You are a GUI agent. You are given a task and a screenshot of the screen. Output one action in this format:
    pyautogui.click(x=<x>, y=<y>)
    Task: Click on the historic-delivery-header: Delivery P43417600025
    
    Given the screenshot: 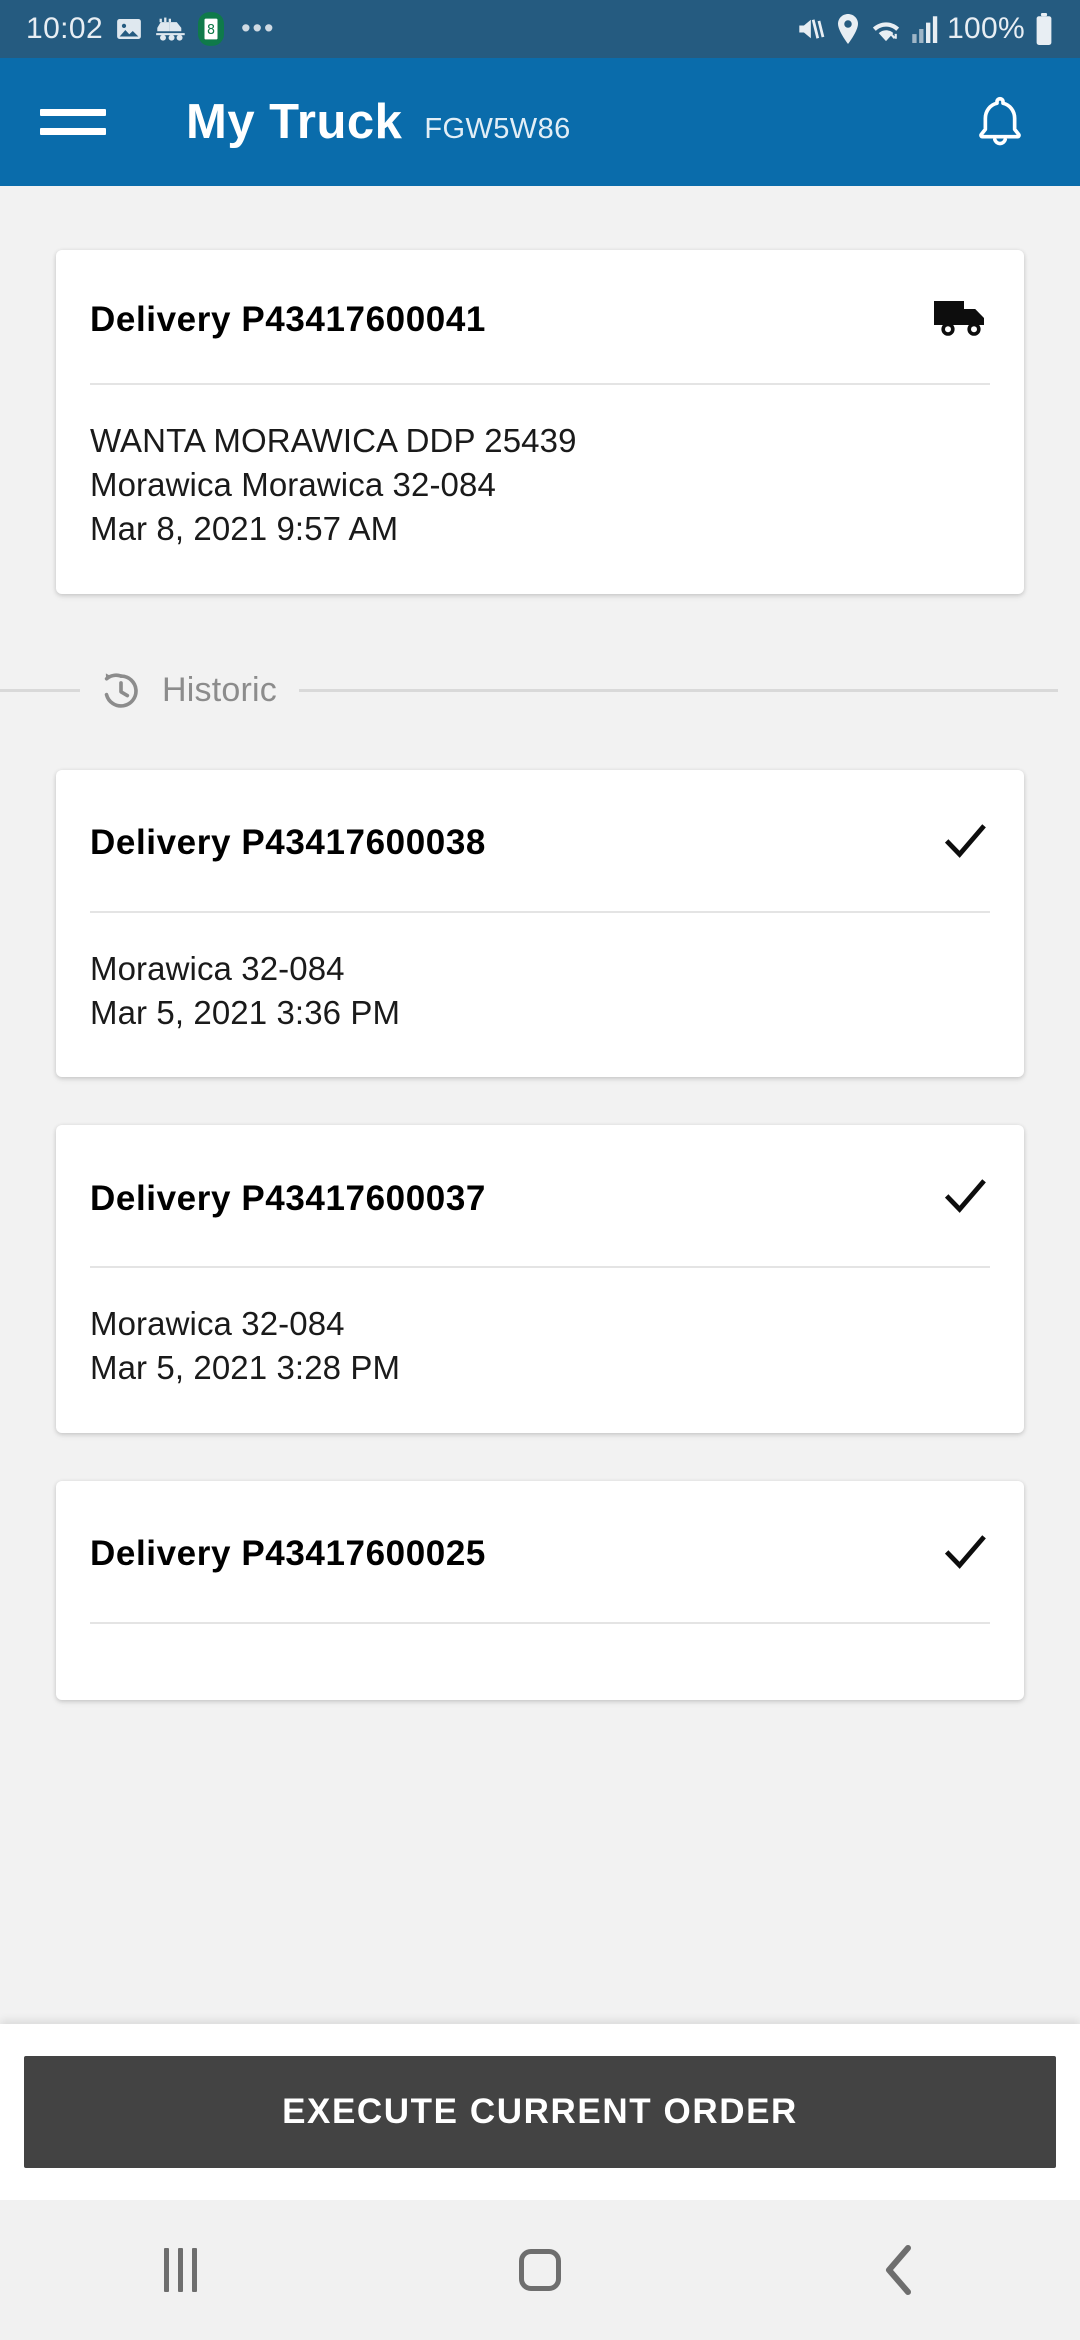 What is the action you would take?
    pyautogui.click(x=540, y=1531)
    